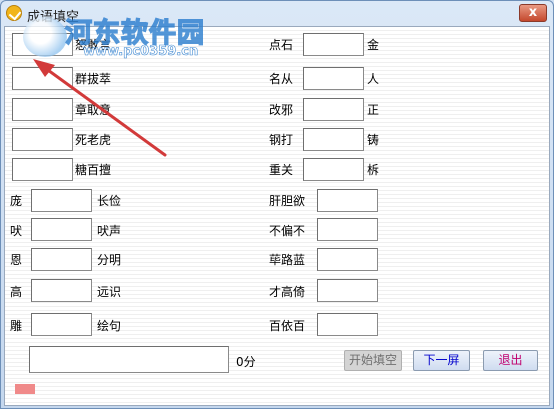  What do you see at coordinates (109, 292) in the screenshot?
I see `idiom-fragment-left-9: 远识` at bounding box center [109, 292].